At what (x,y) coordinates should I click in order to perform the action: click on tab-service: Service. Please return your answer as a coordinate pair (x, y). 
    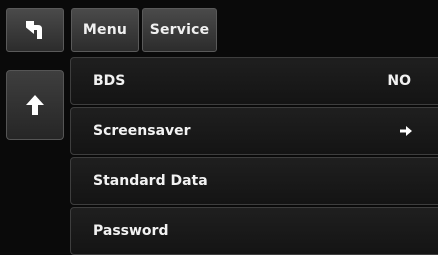
    Looking at the image, I should click on (179, 30).